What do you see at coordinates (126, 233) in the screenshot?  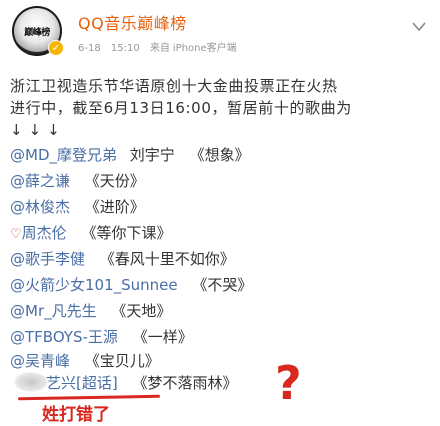 I see `song-title: 《等你下课》` at bounding box center [126, 233].